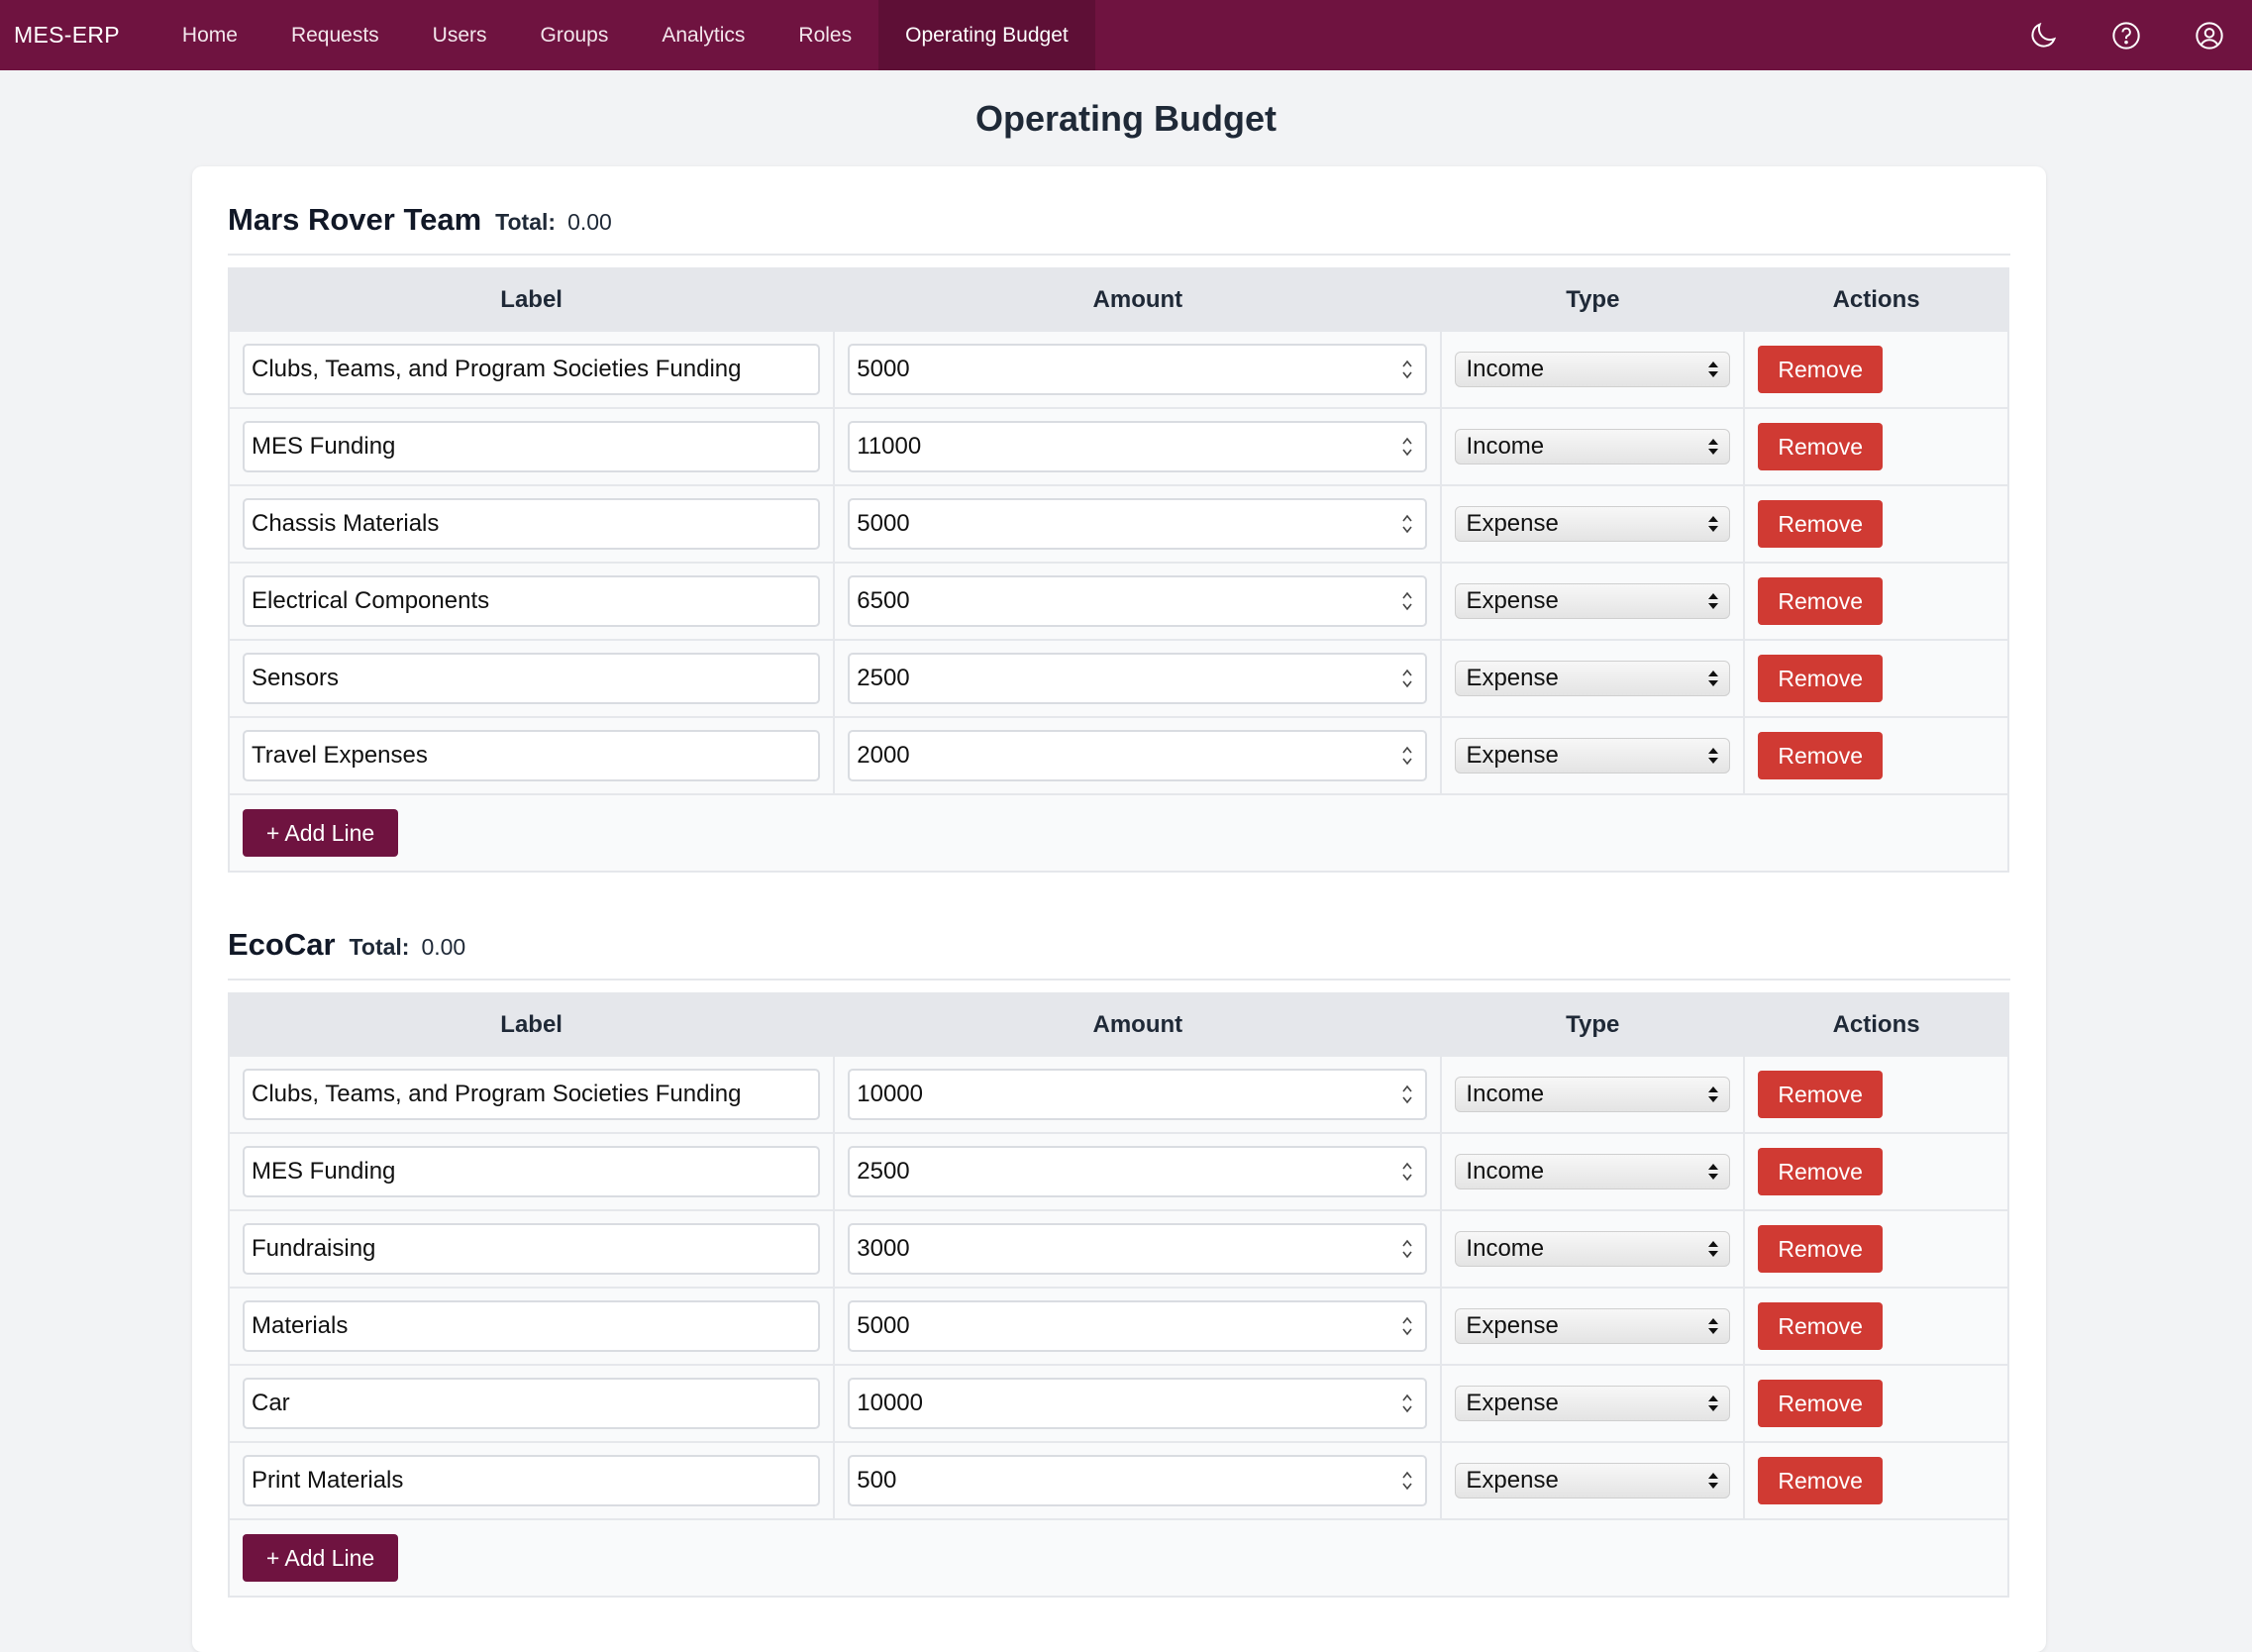 Image resolution: width=2252 pixels, height=1652 pixels. I want to click on column-header-actions: Actions, so click(1875, 299).